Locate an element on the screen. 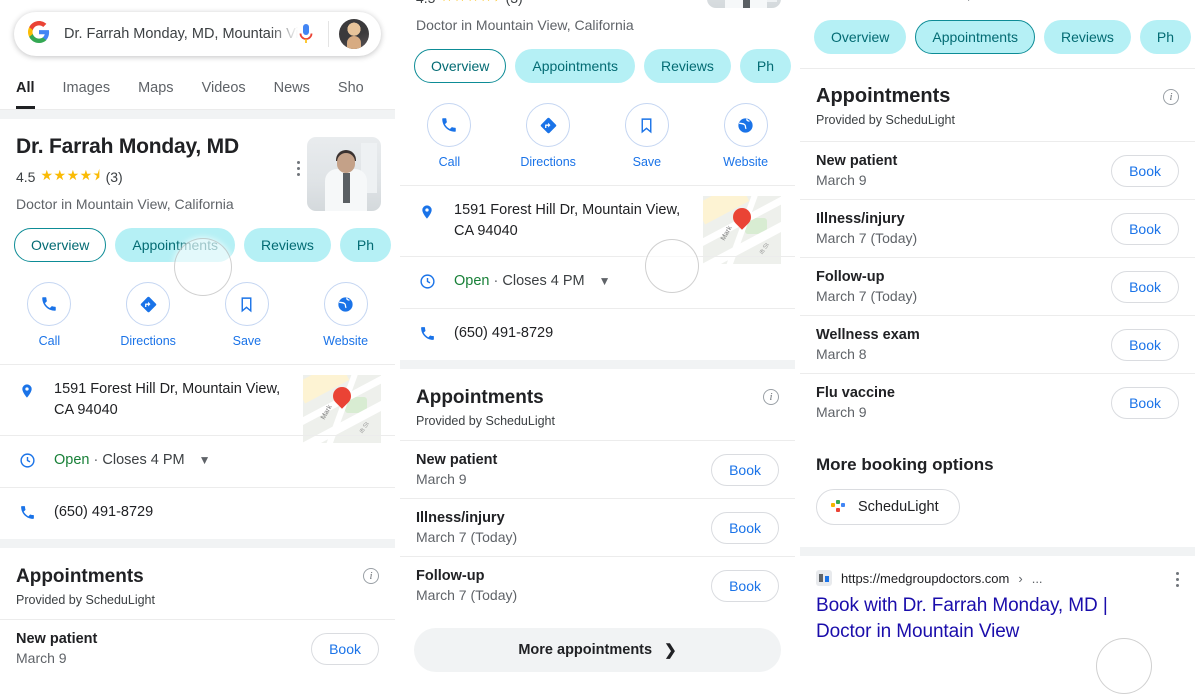 The height and width of the screenshot is (700, 1200). tab-all: All is located at coordinates (25, 94).